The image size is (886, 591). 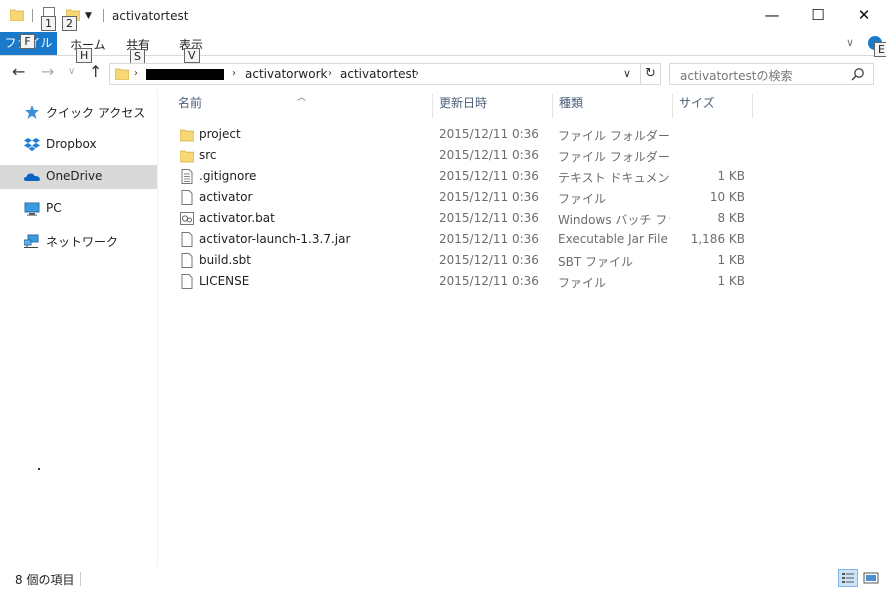 I want to click on column-header-type: 種類, so click(x=614, y=107).